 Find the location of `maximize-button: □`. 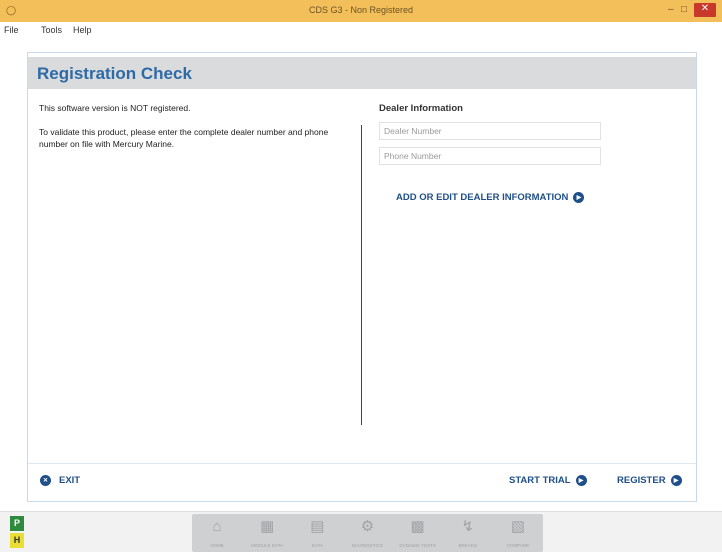

maximize-button: □ is located at coordinates (684, 10).